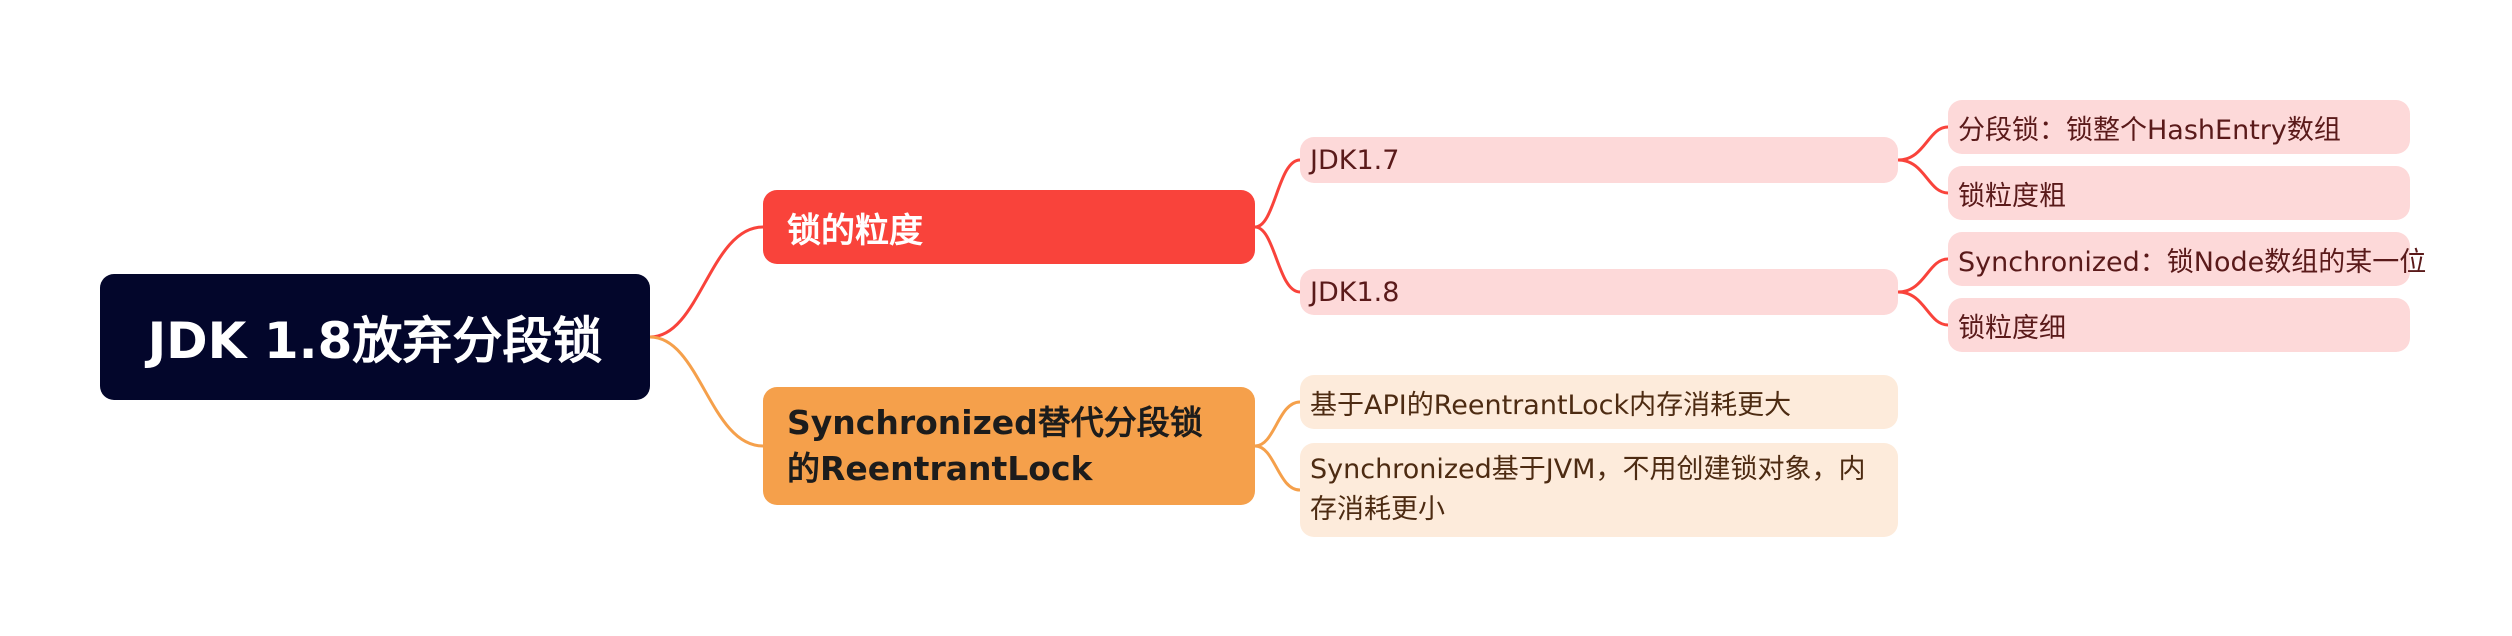 Image resolution: width=2512 pixels, height=636 pixels. What do you see at coordinates (2149, 130) in the screenshot?
I see `node-jdk17-segment-lock-label: 分段锁：锁整个HashEntry数组` at bounding box center [2149, 130].